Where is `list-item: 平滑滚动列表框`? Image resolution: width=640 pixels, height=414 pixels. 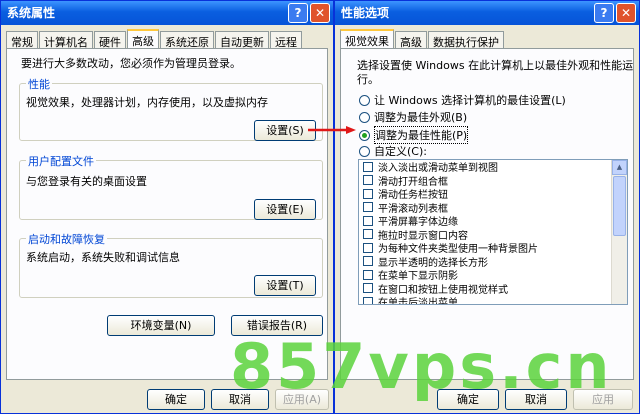
list-item: 平滑滚动列表框 is located at coordinates (493, 208).